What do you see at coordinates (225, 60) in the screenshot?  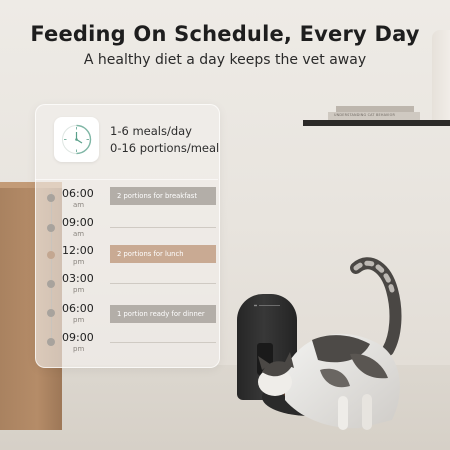 I see `page-subtitle: A healthy diet a day keeps the vet away` at bounding box center [225, 60].